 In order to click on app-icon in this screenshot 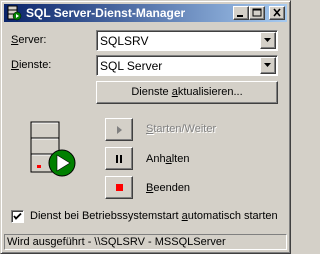, I will do `click(14, 13)`.